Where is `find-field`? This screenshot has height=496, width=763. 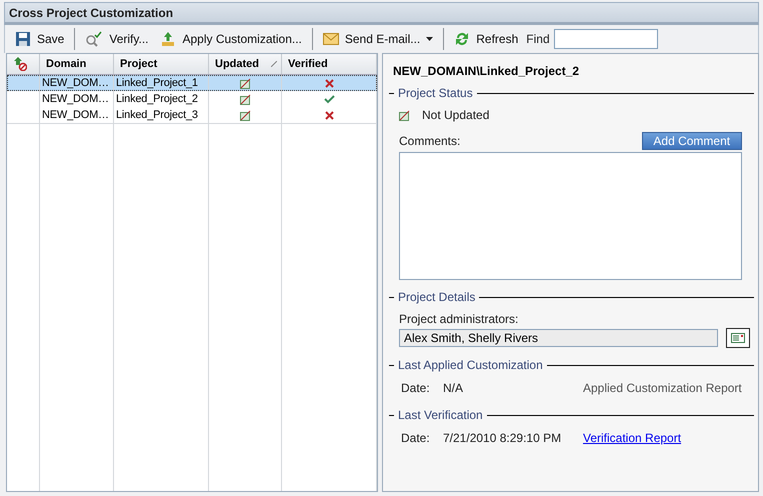
find-field is located at coordinates (606, 39).